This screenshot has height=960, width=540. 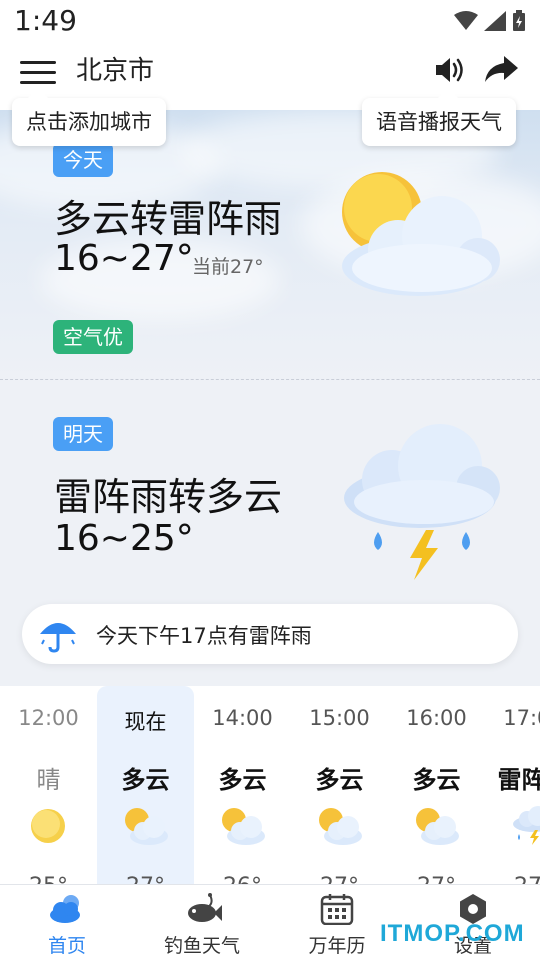 What do you see at coordinates (89, 117) in the screenshot?
I see `add-city-tooltip: 点击添加城市` at bounding box center [89, 117].